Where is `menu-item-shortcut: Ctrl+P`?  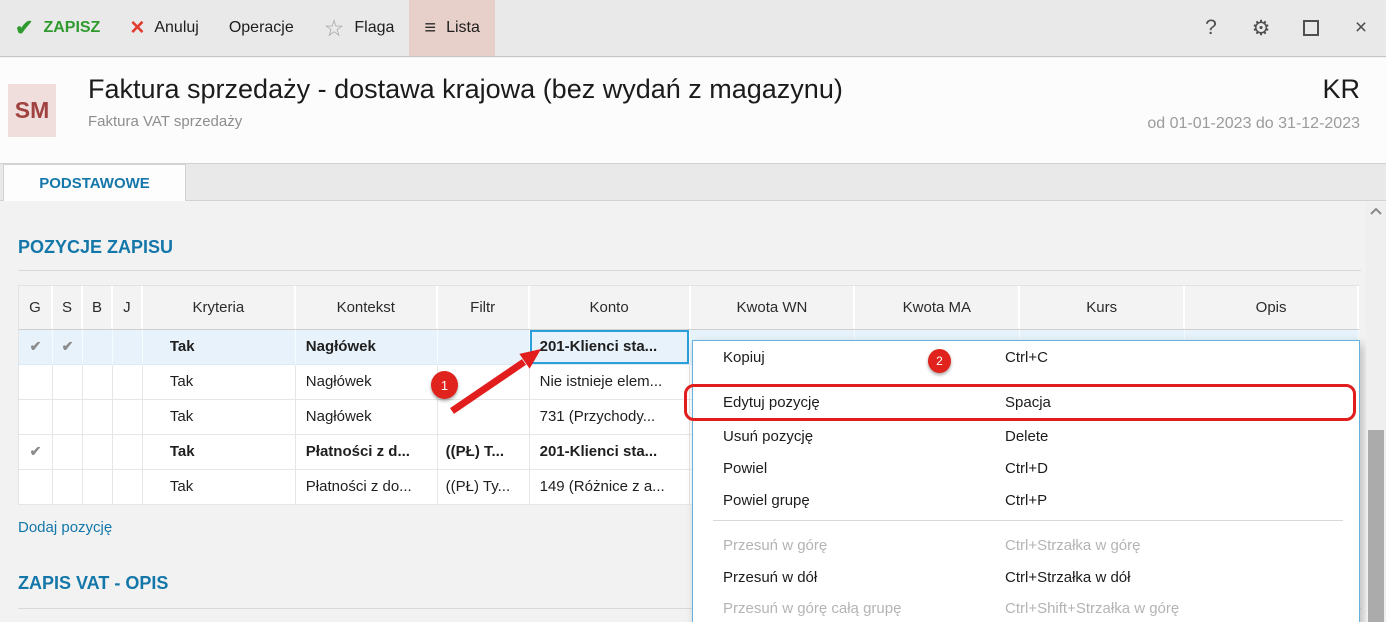
menu-item-shortcut: Ctrl+P is located at coordinates (1026, 500).